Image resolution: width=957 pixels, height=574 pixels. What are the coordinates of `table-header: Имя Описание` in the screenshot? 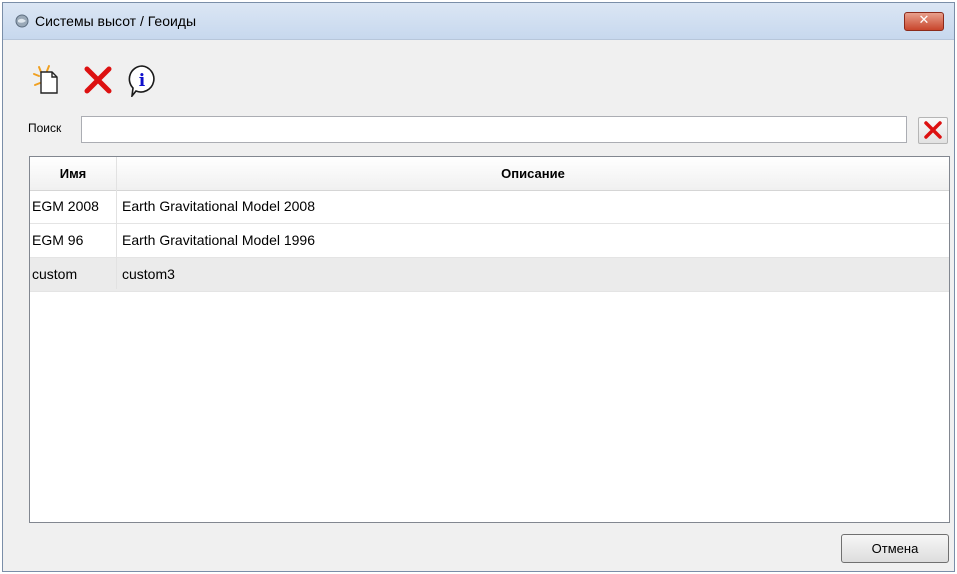 It's located at (489, 174).